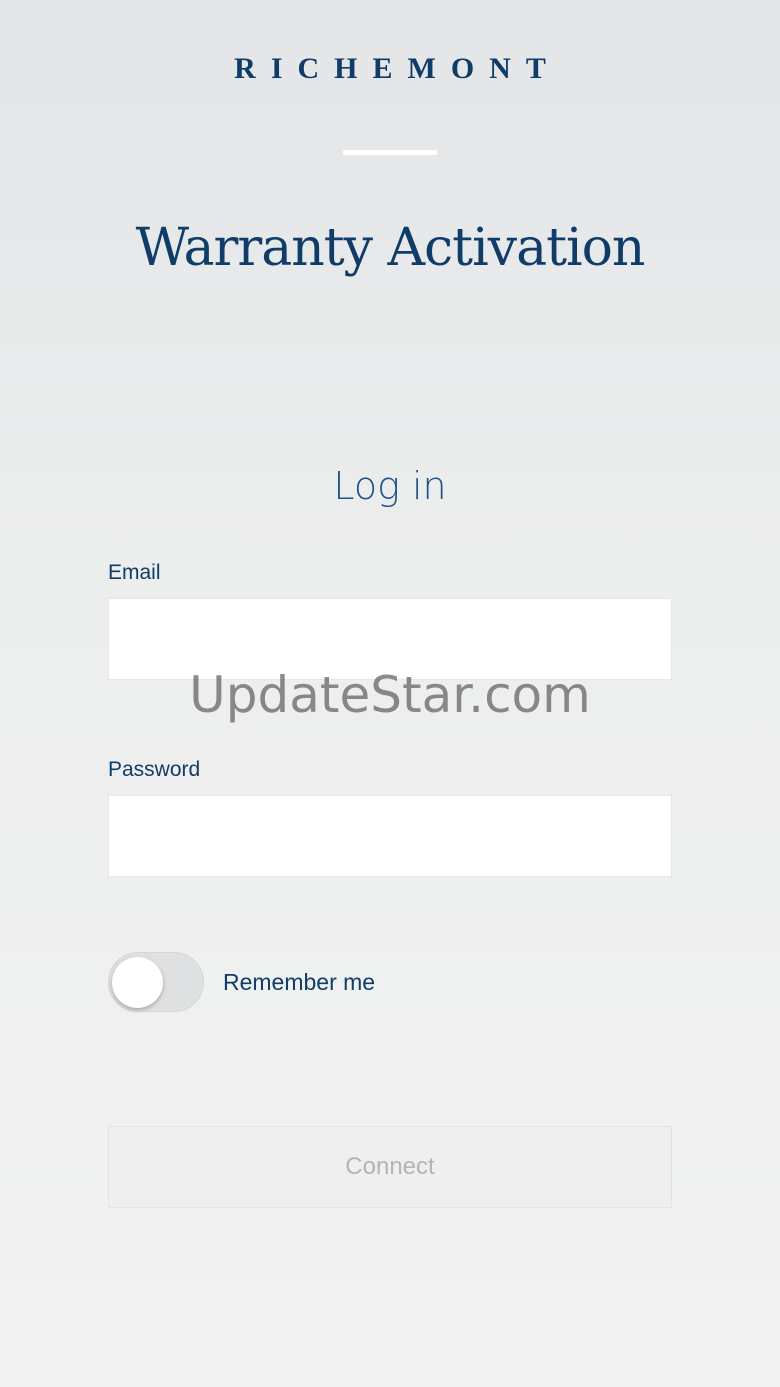  What do you see at coordinates (390, 639) in the screenshot?
I see `email-field` at bounding box center [390, 639].